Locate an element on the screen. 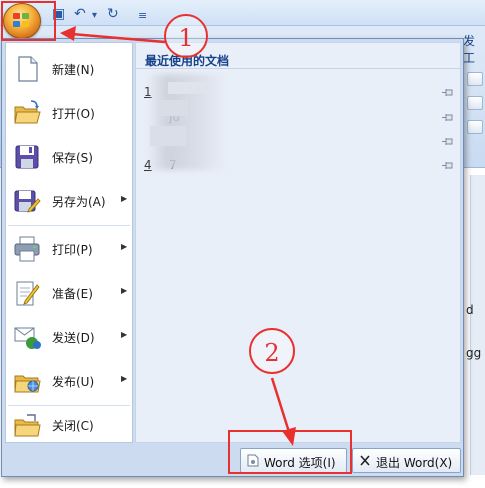 The width and height of the screenshot is (485, 488). save-as-icon is located at coordinates (27, 201).